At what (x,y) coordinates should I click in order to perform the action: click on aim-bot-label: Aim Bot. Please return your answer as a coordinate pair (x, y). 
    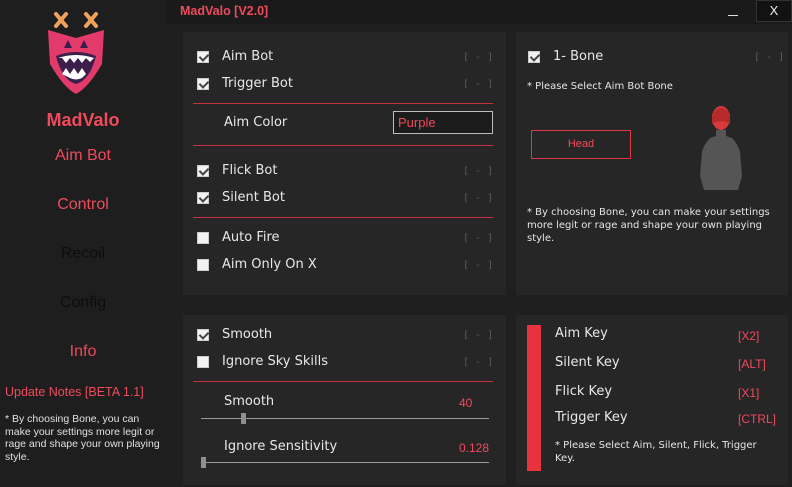
    Looking at the image, I should click on (248, 56).